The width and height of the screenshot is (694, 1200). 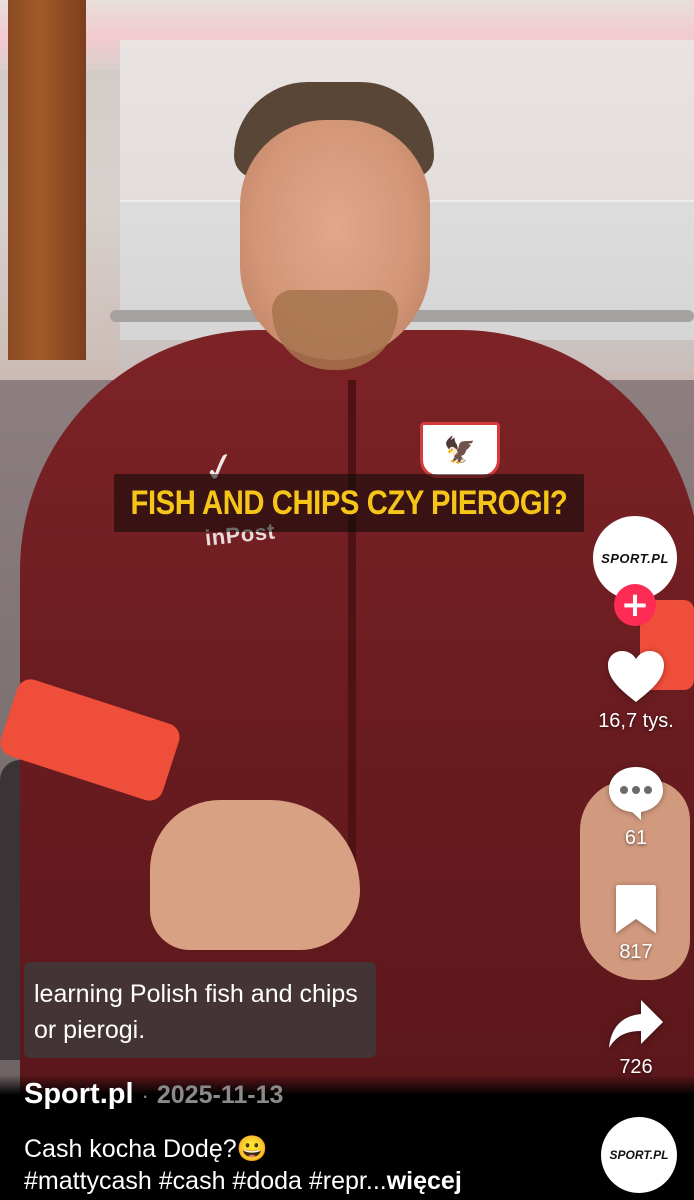 What do you see at coordinates (153, 1094) in the screenshot?
I see `author-row: Sport.pl · 2025-11-13` at bounding box center [153, 1094].